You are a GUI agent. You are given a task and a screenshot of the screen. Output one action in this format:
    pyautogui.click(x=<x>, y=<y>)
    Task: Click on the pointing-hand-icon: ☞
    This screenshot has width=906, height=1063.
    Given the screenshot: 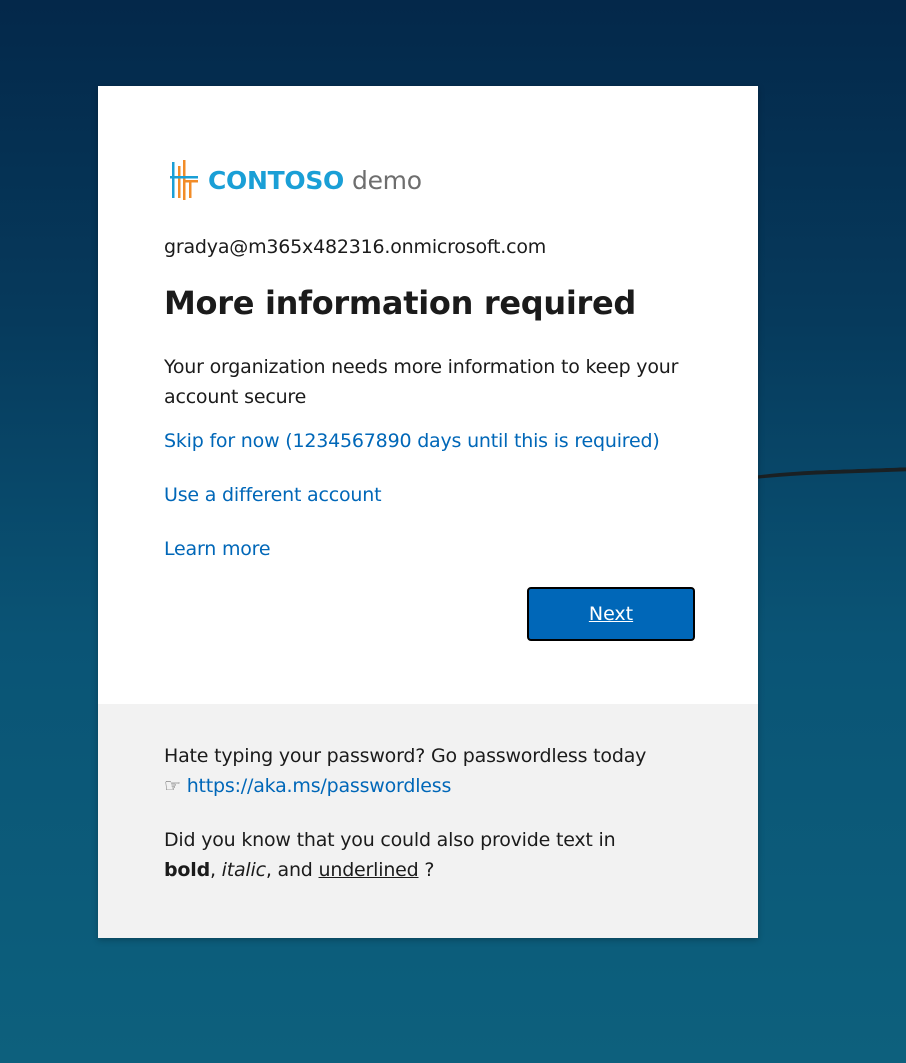 What is the action you would take?
    pyautogui.click(x=172, y=786)
    